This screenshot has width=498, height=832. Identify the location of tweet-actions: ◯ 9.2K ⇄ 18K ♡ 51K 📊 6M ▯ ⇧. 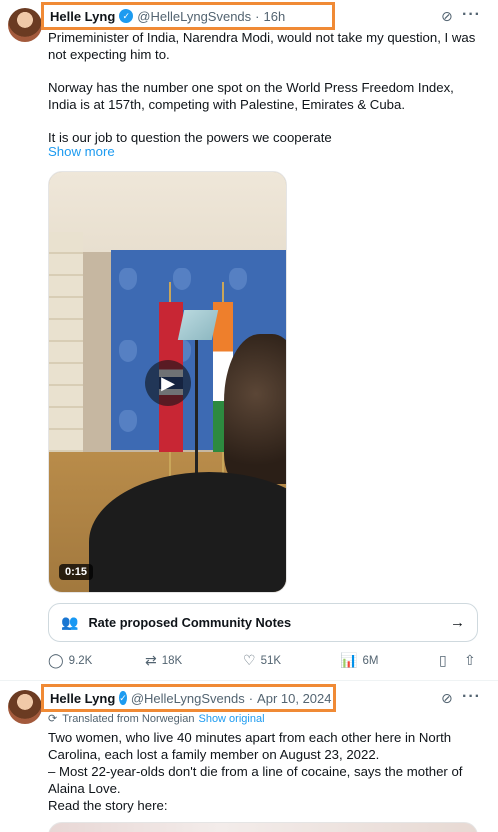
(264, 662).